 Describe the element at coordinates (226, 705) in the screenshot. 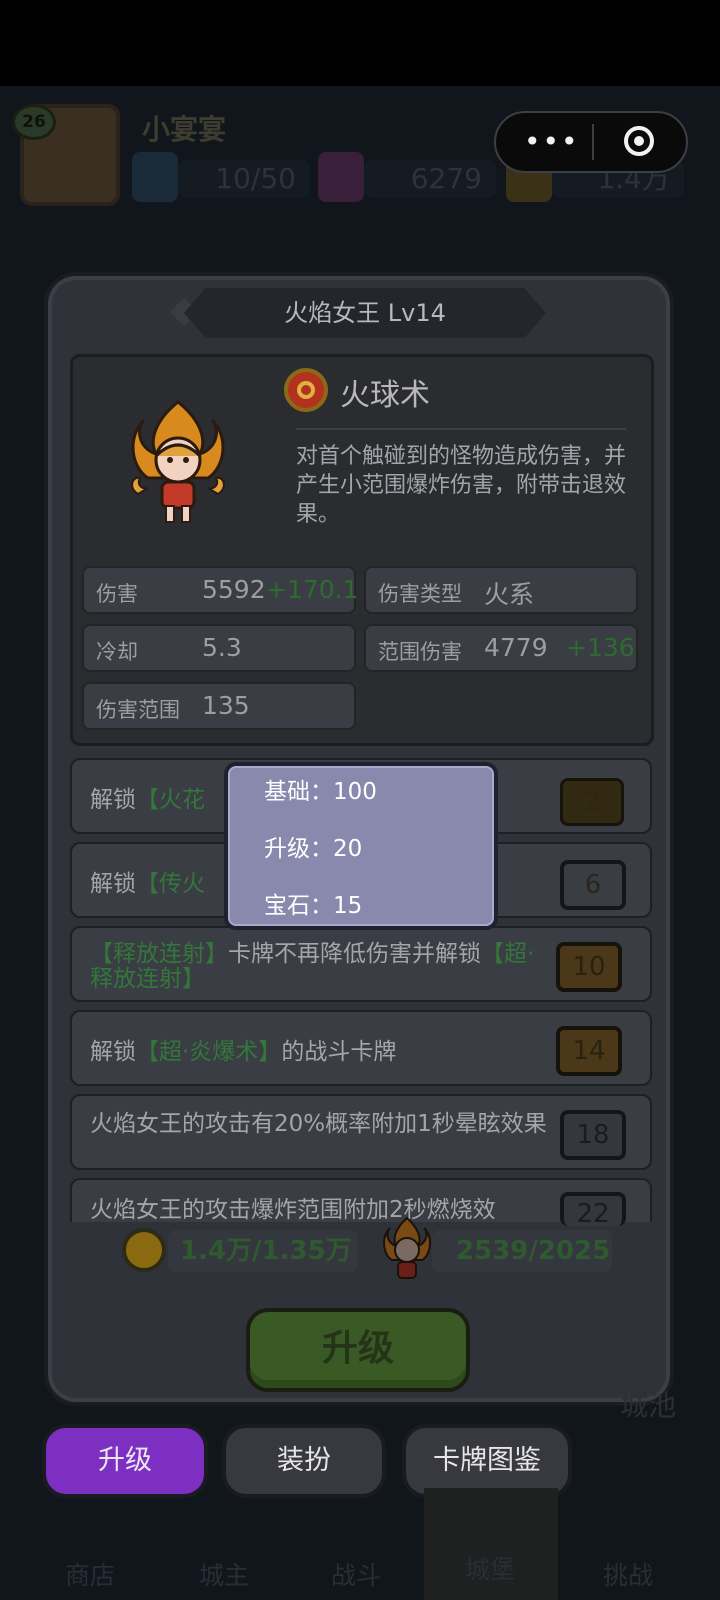

I see `stat-range-value: 135` at that location.